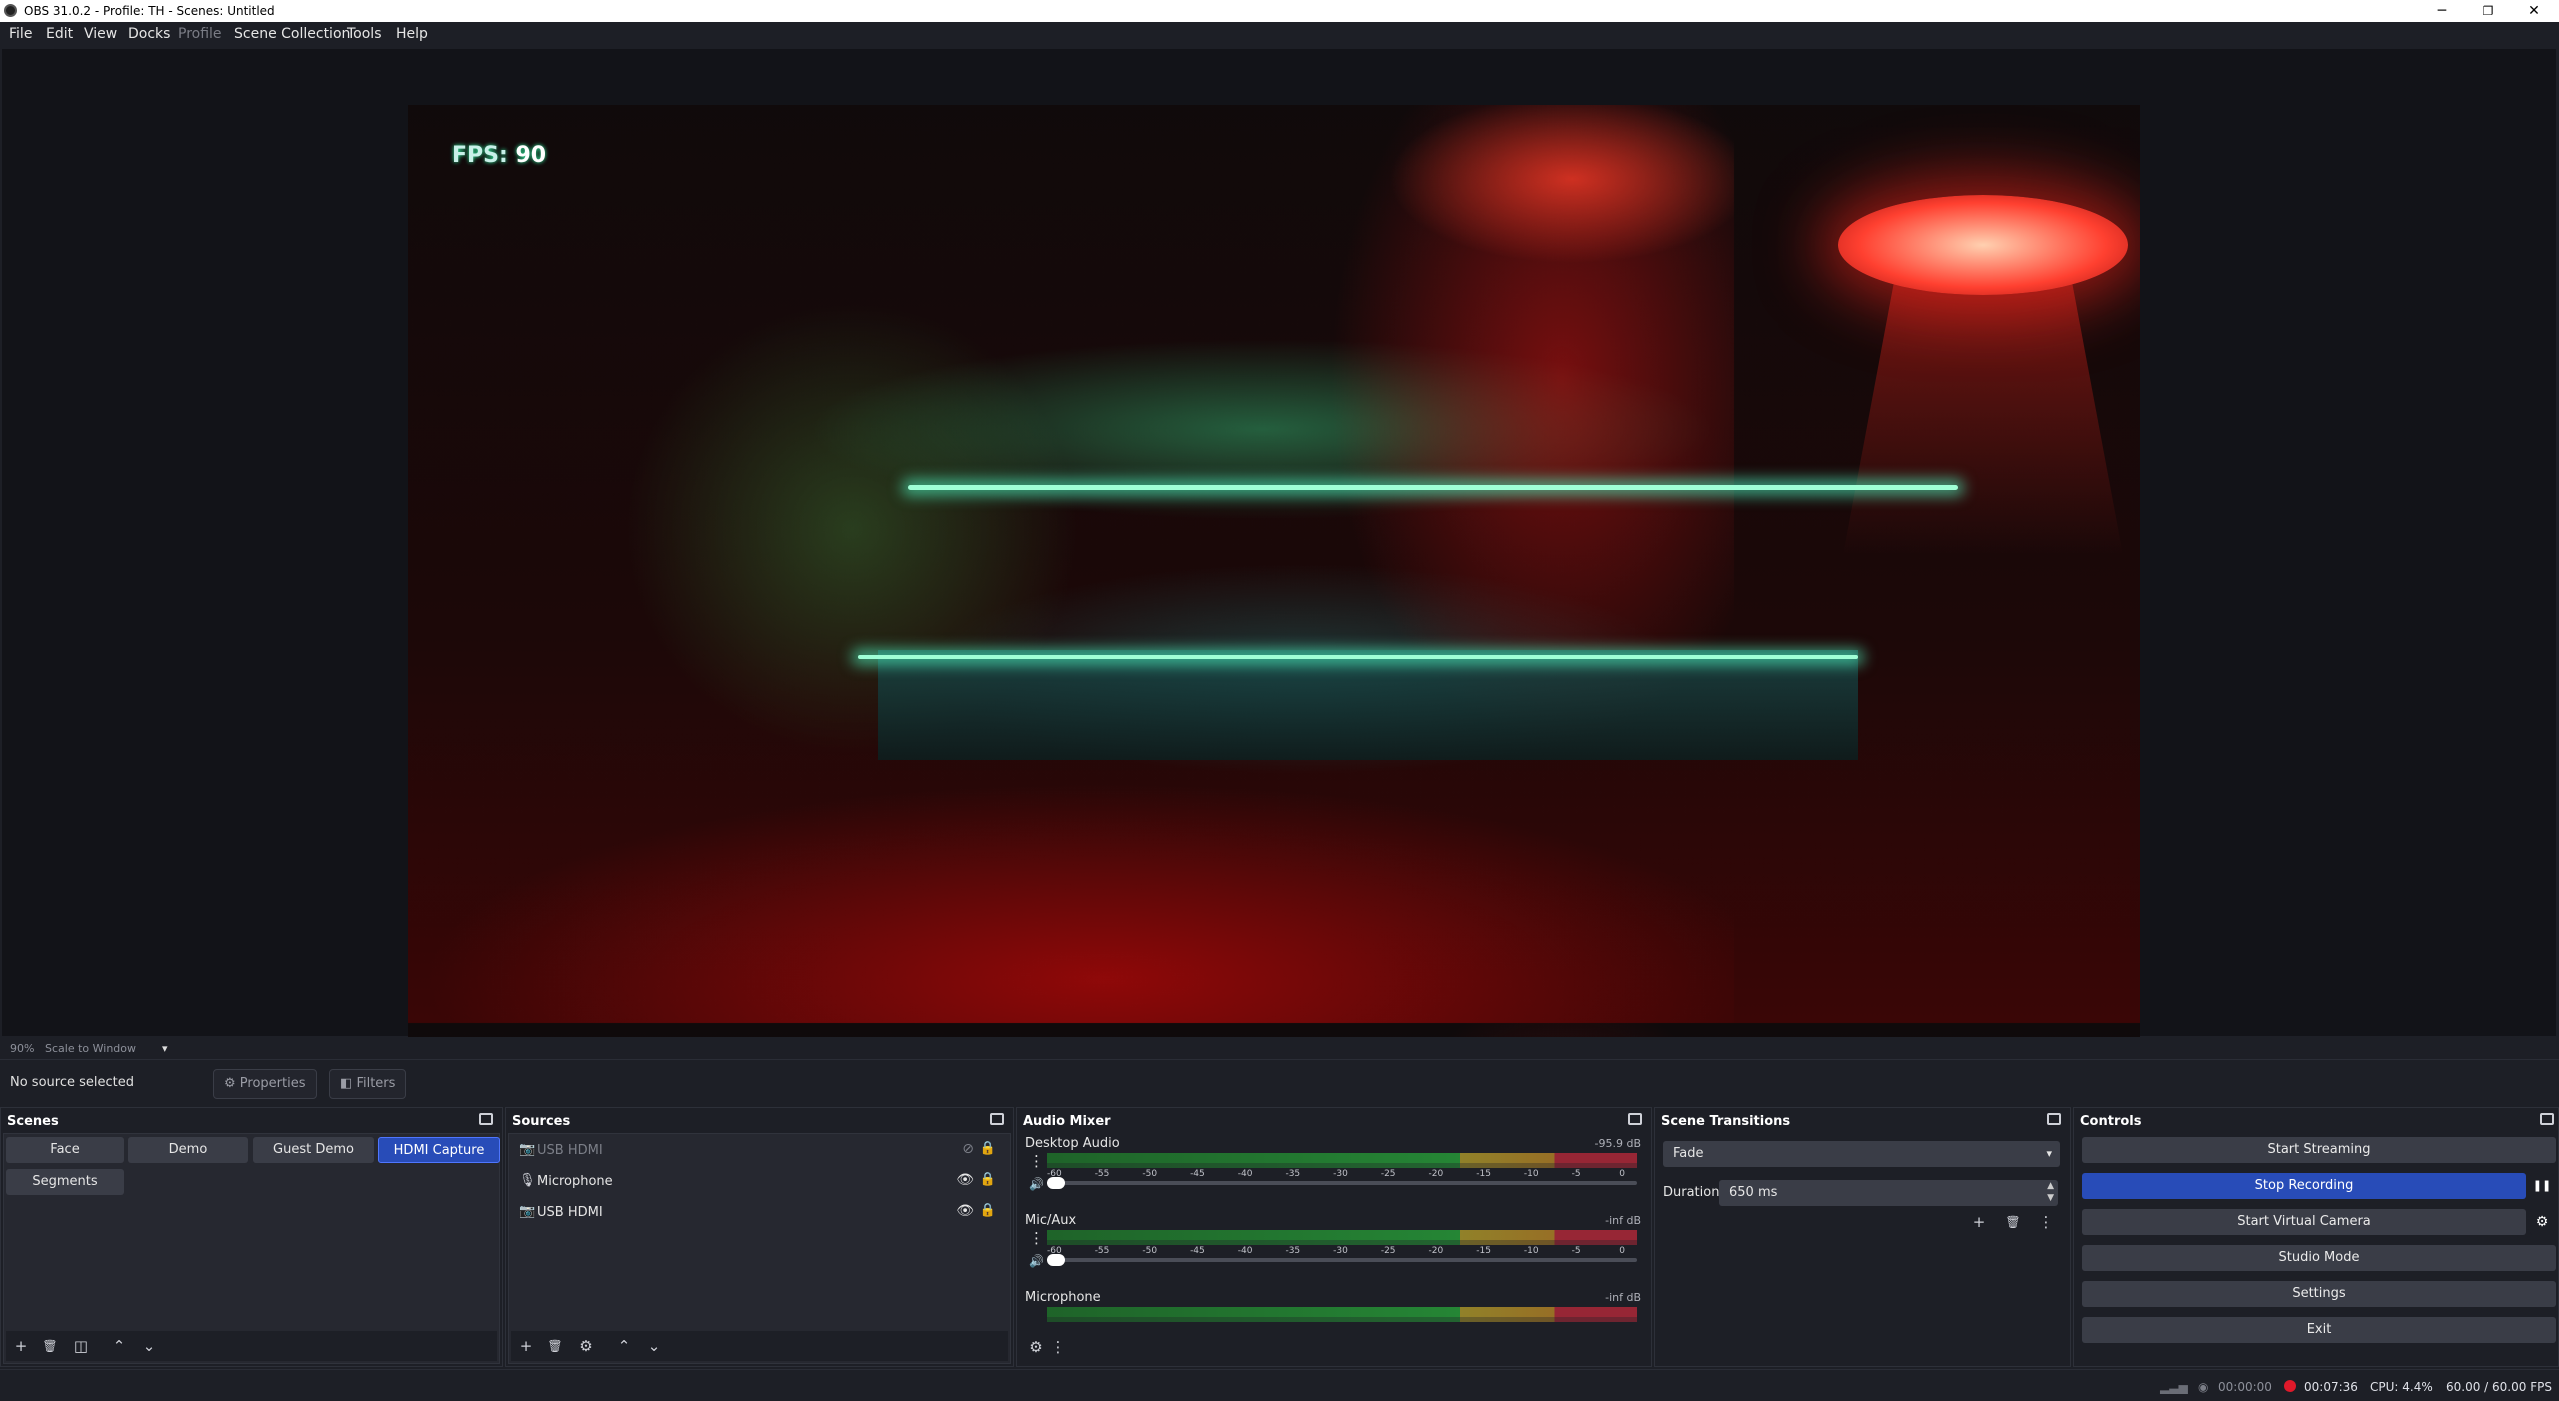 Image resolution: width=2559 pixels, height=1401 pixels. I want to click on source-row: 📷 USB HDMI ⊘ 🔒, so click(759, 1151).